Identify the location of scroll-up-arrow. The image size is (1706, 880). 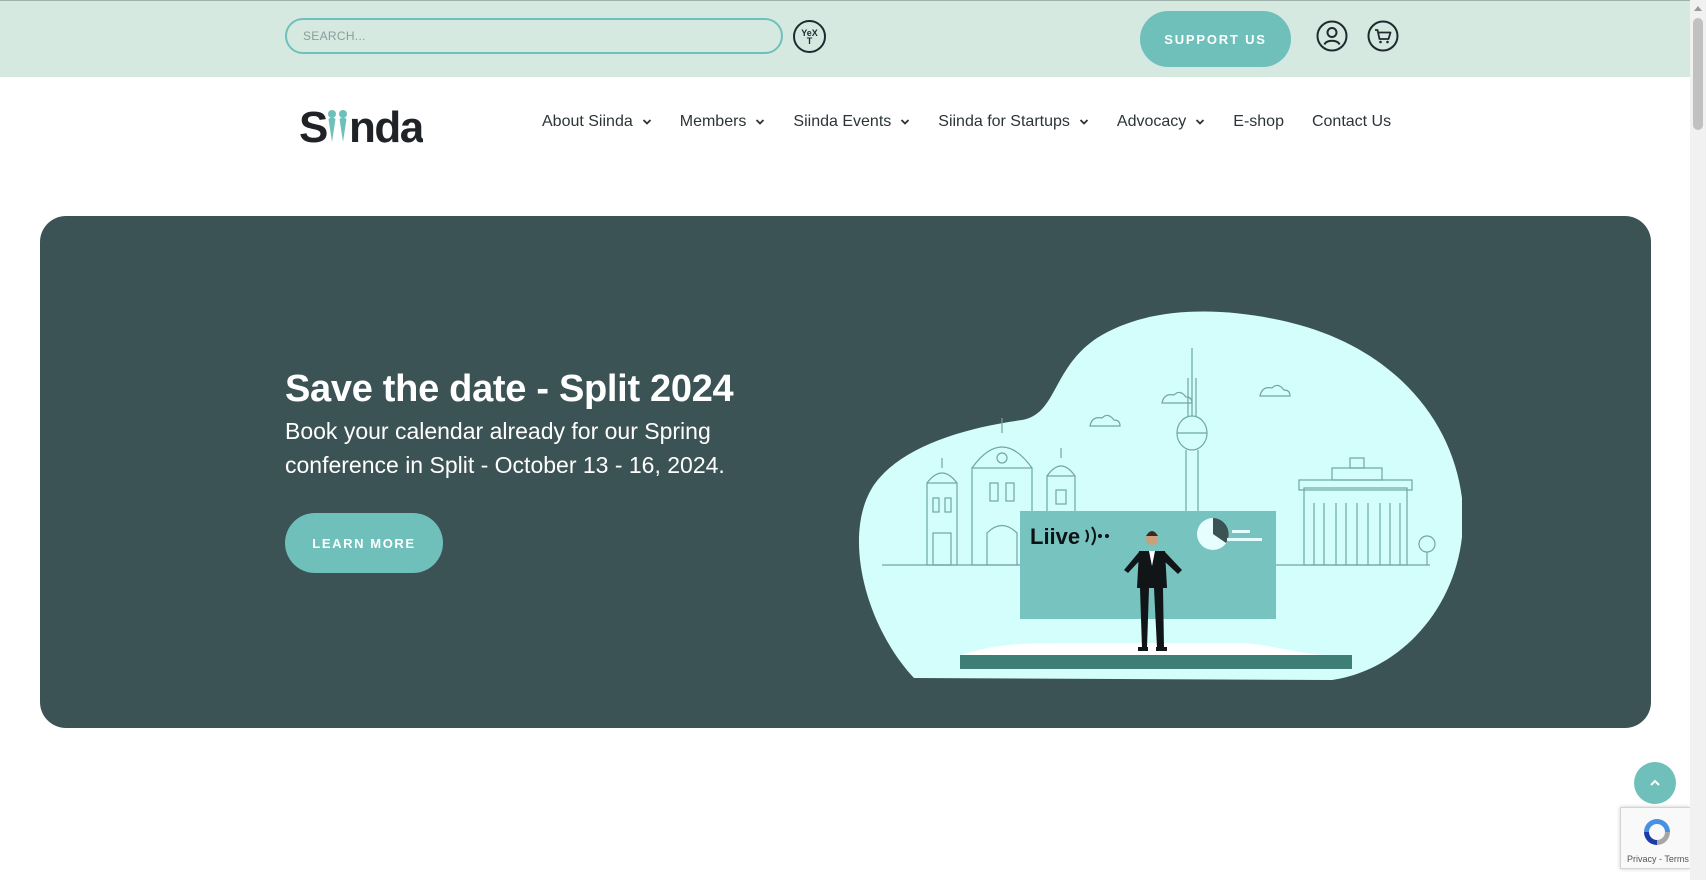
(1698, 8).